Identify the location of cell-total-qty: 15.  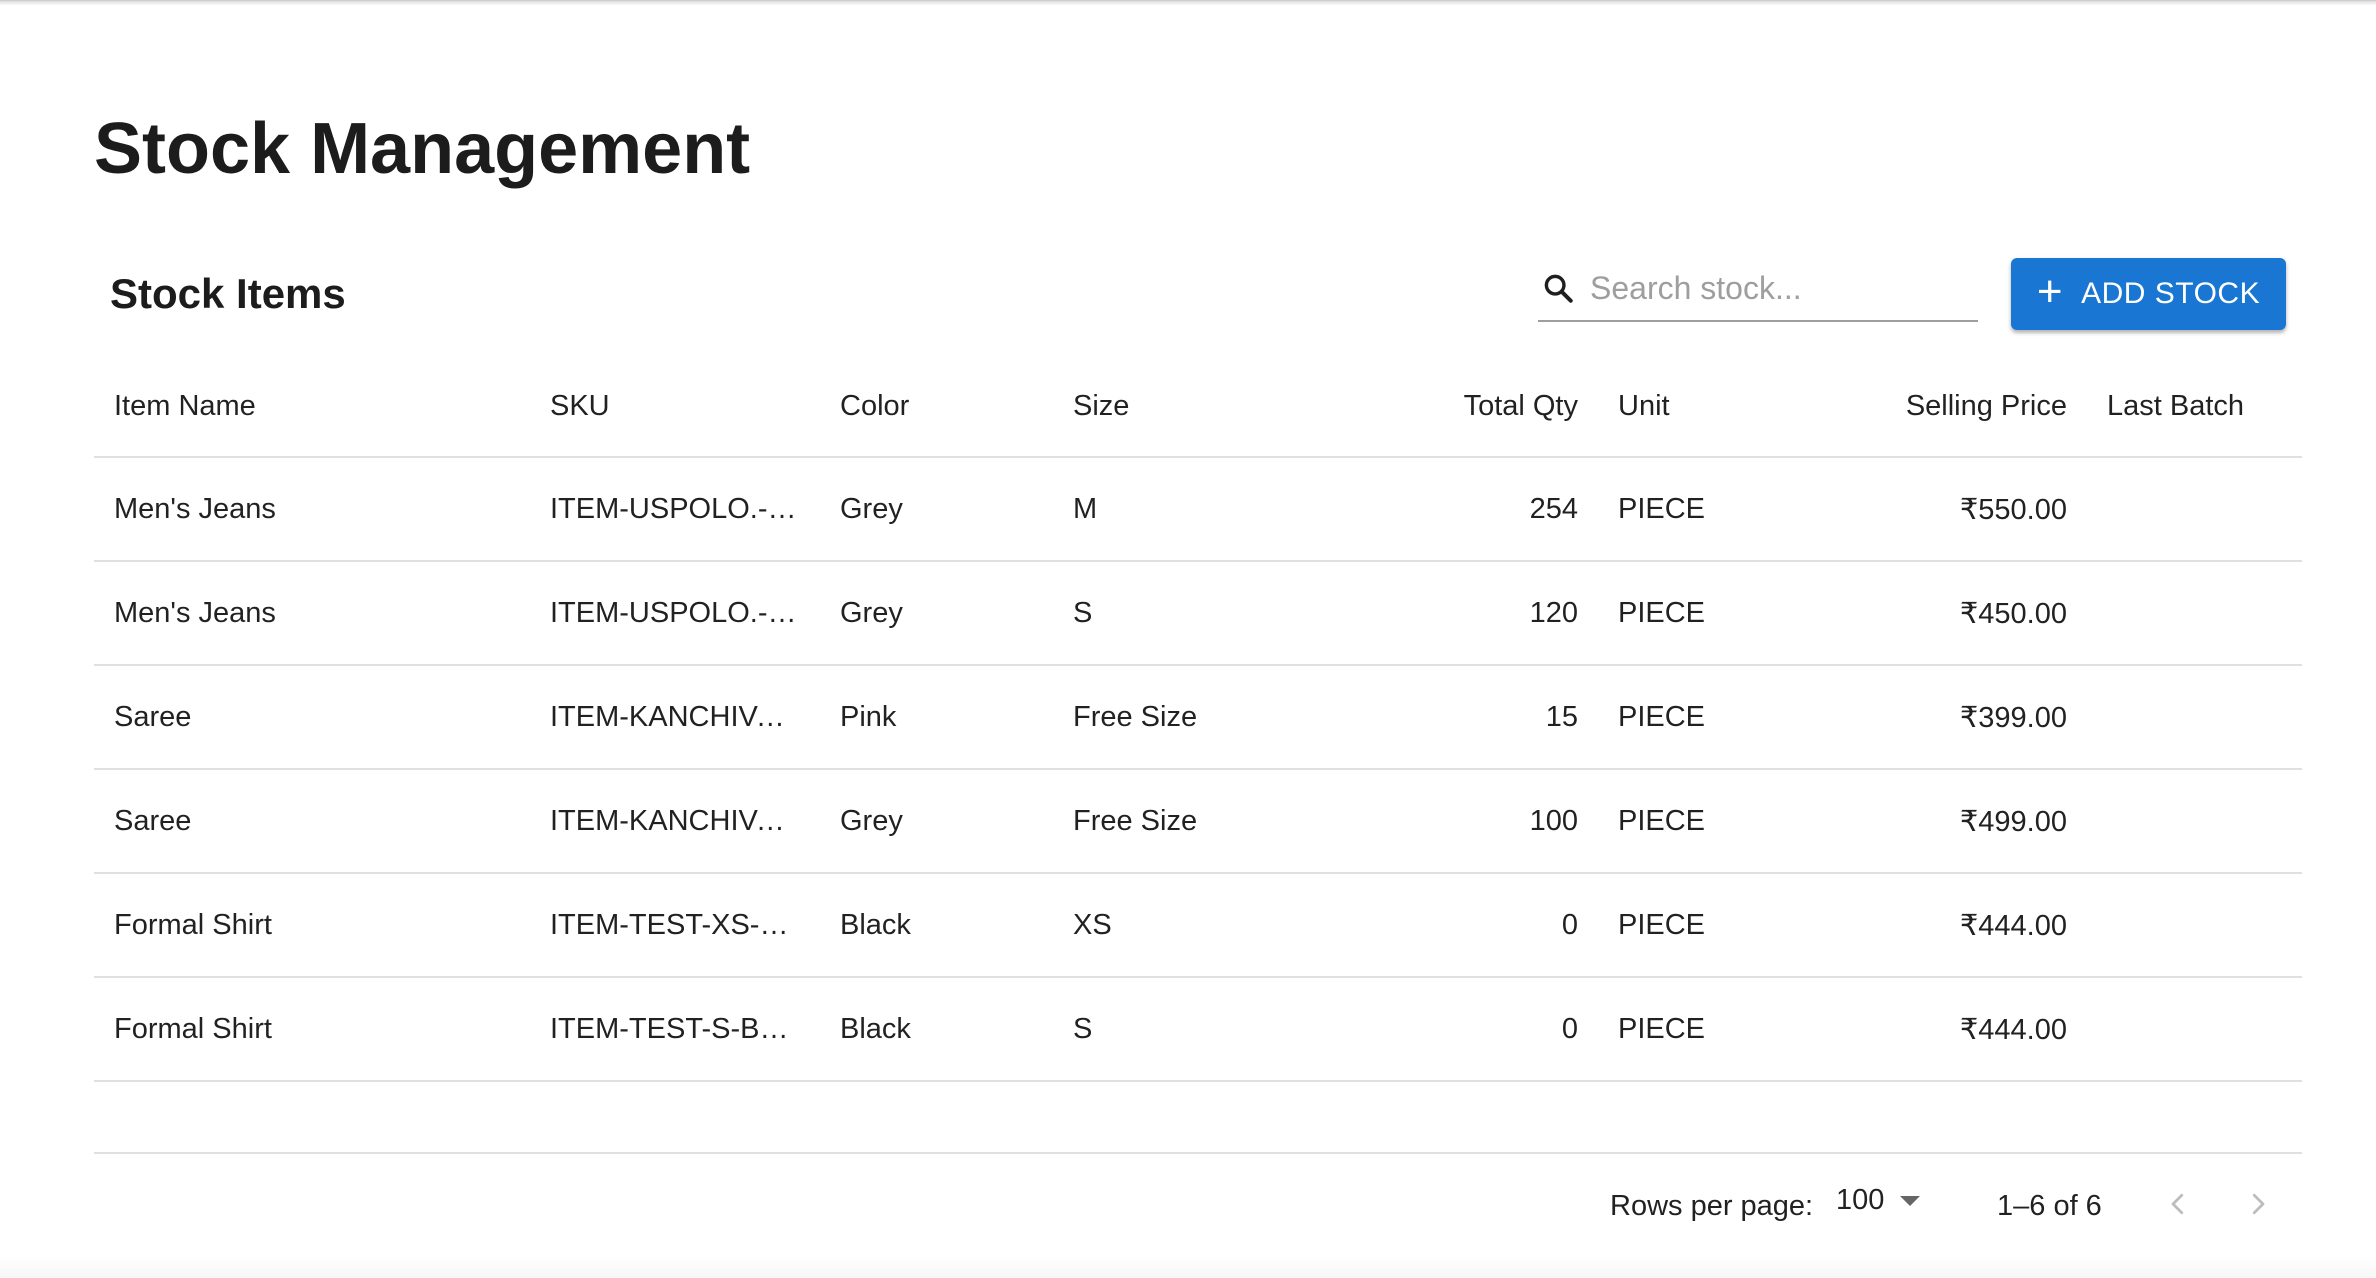
(1440, 717).